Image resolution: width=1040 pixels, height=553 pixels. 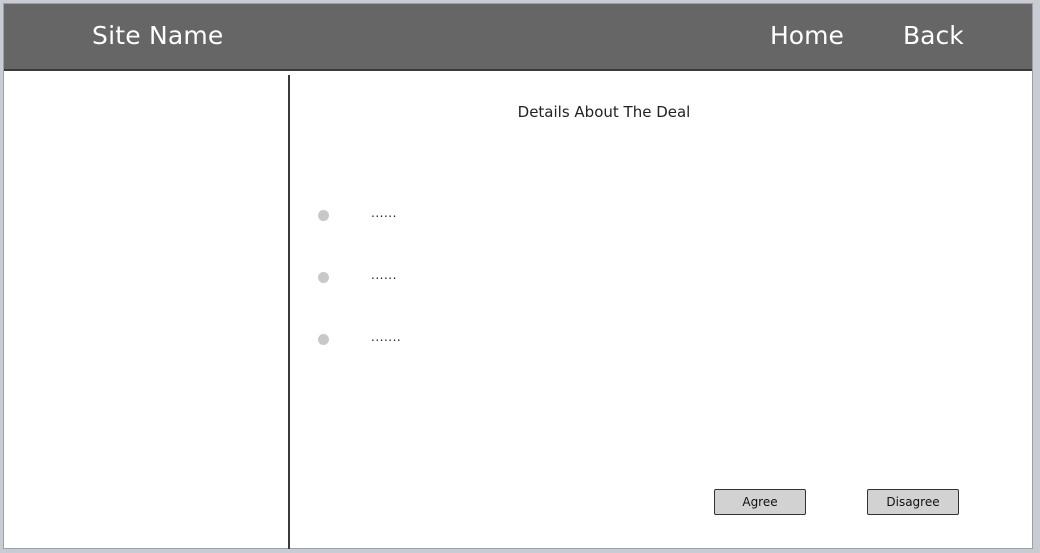 I want to click on site-name: Site Name, so click(x=158, y=35).